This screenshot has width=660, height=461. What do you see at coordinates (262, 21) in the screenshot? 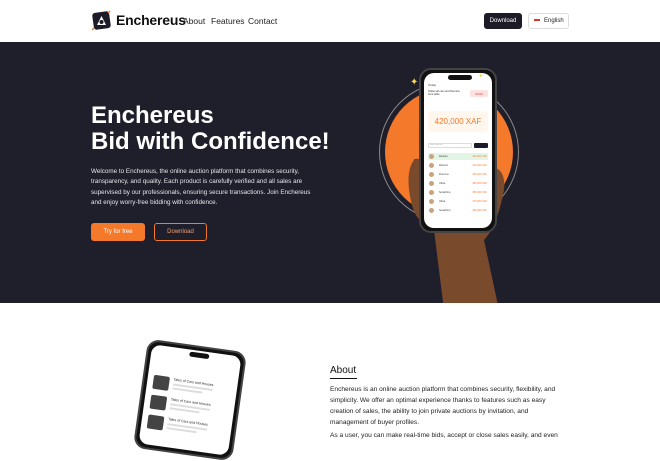
I see `nav-link-contact: Contact` at bounding box center [262, 21].